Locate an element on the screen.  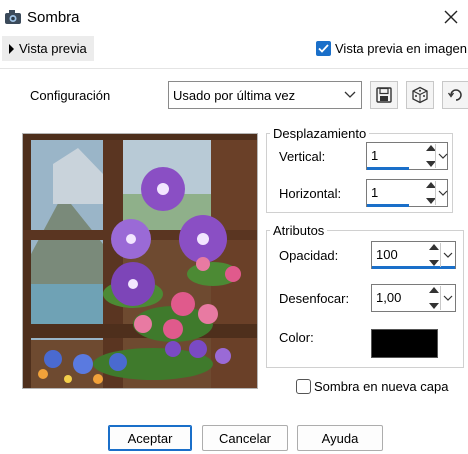
blur-value: 1,00 is located at coordinates (388, 297).